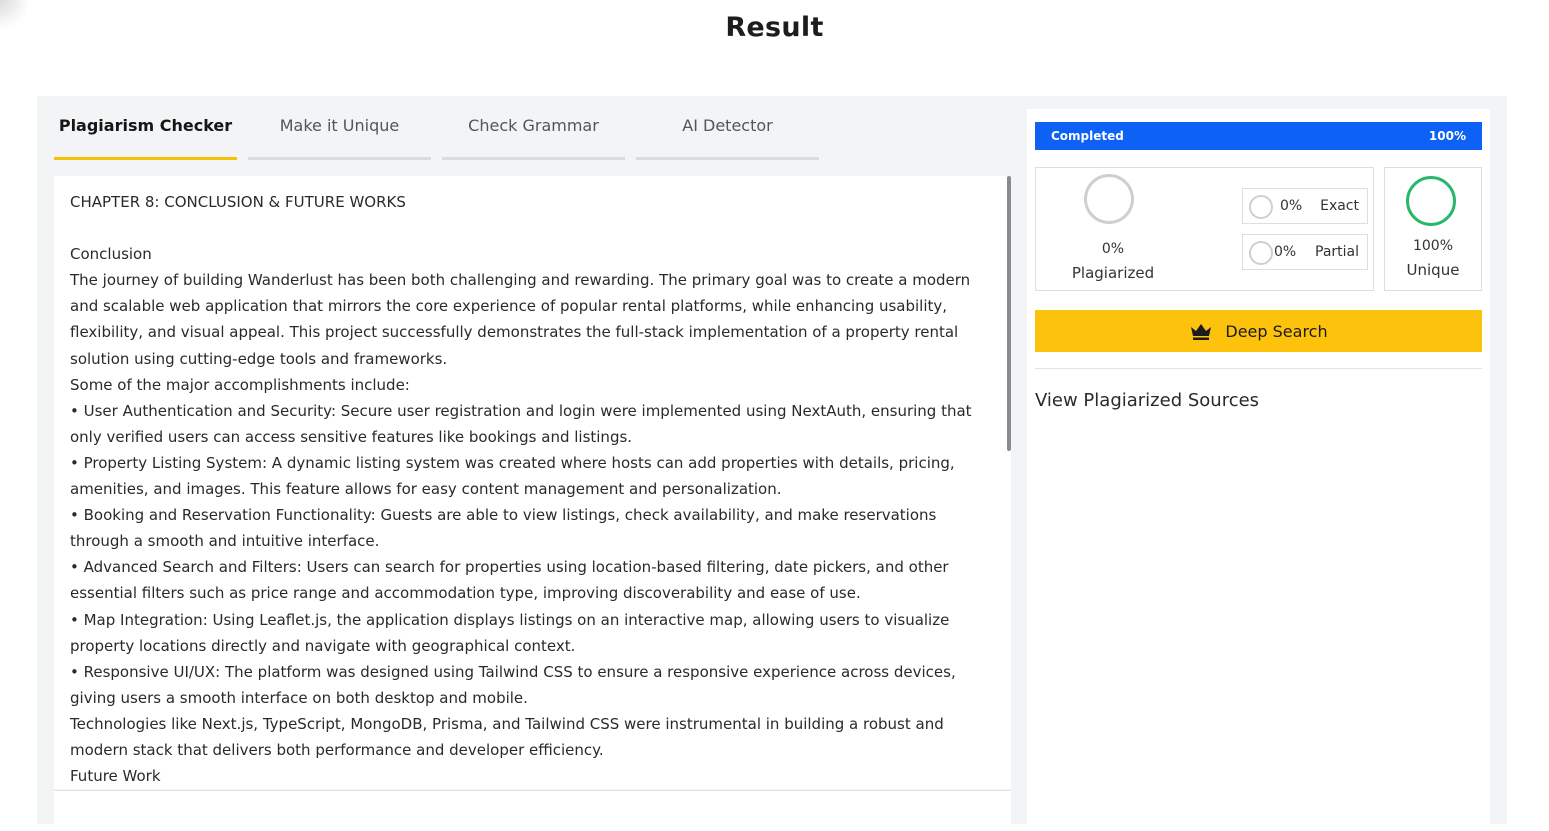  I want to click on plagiarized-percent: 0%, so click(1113, 249).